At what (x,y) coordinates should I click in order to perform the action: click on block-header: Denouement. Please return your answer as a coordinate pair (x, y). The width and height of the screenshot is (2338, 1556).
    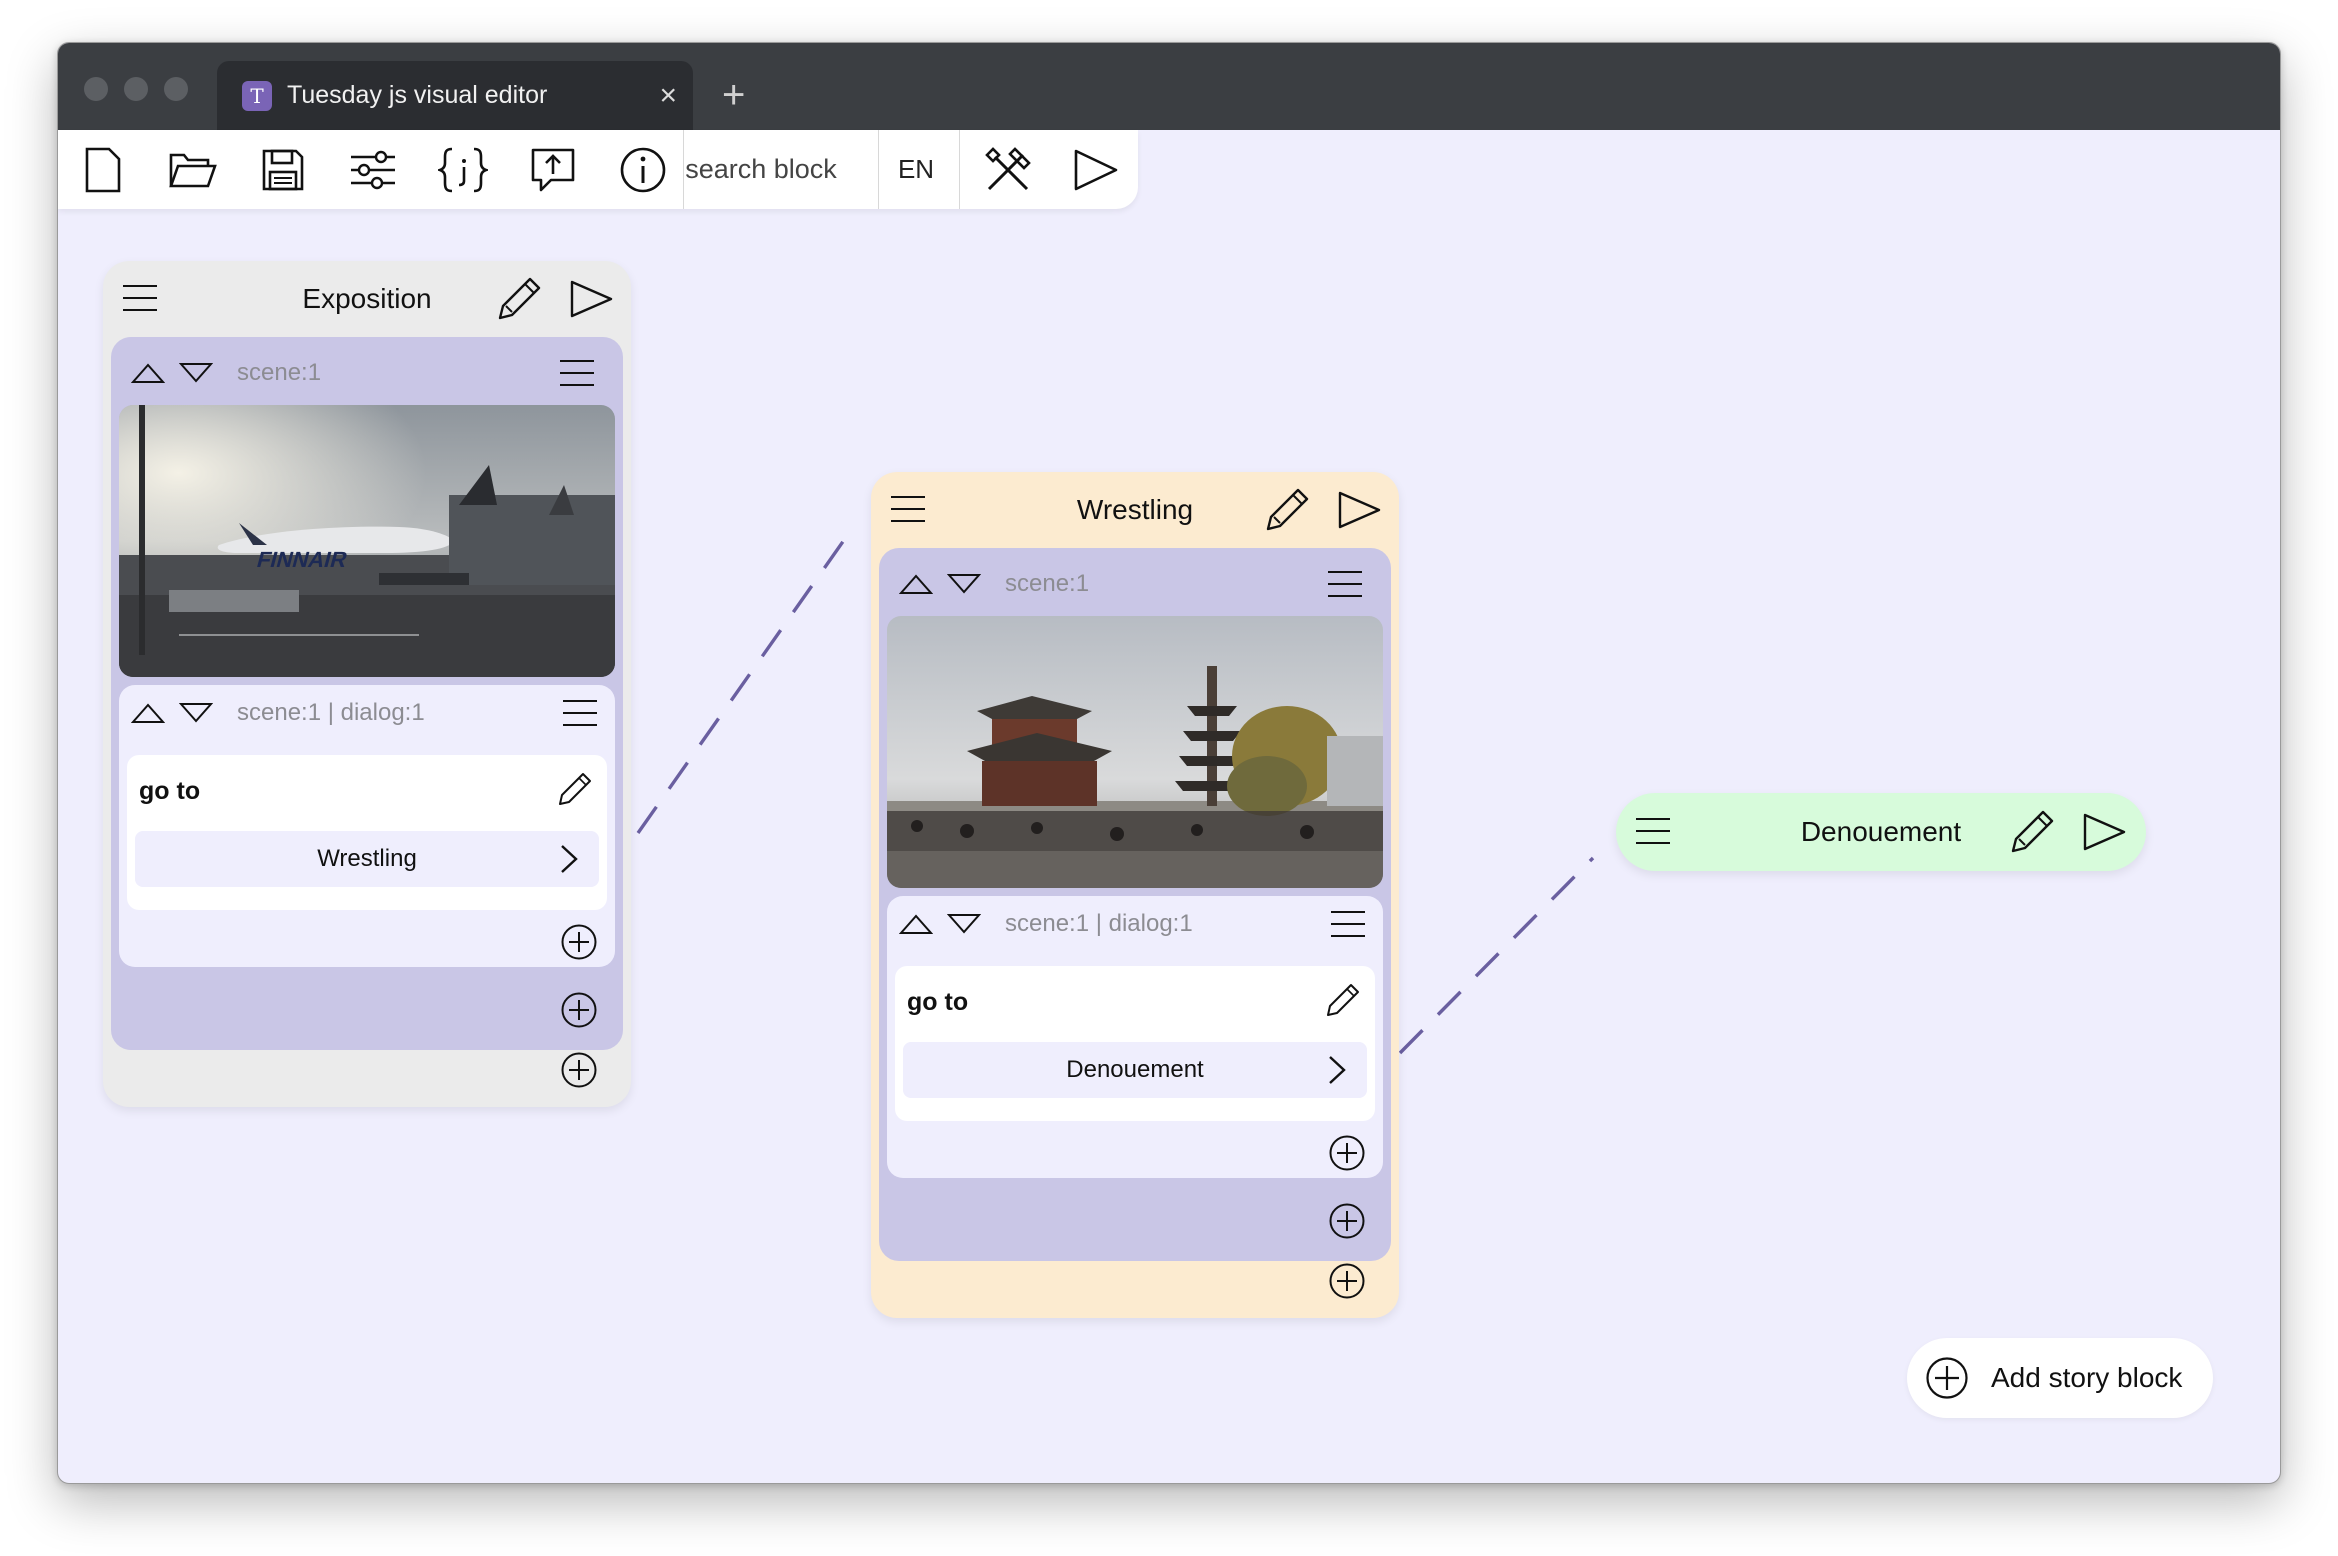
    Looking at the image, I should click on (1881, 832).